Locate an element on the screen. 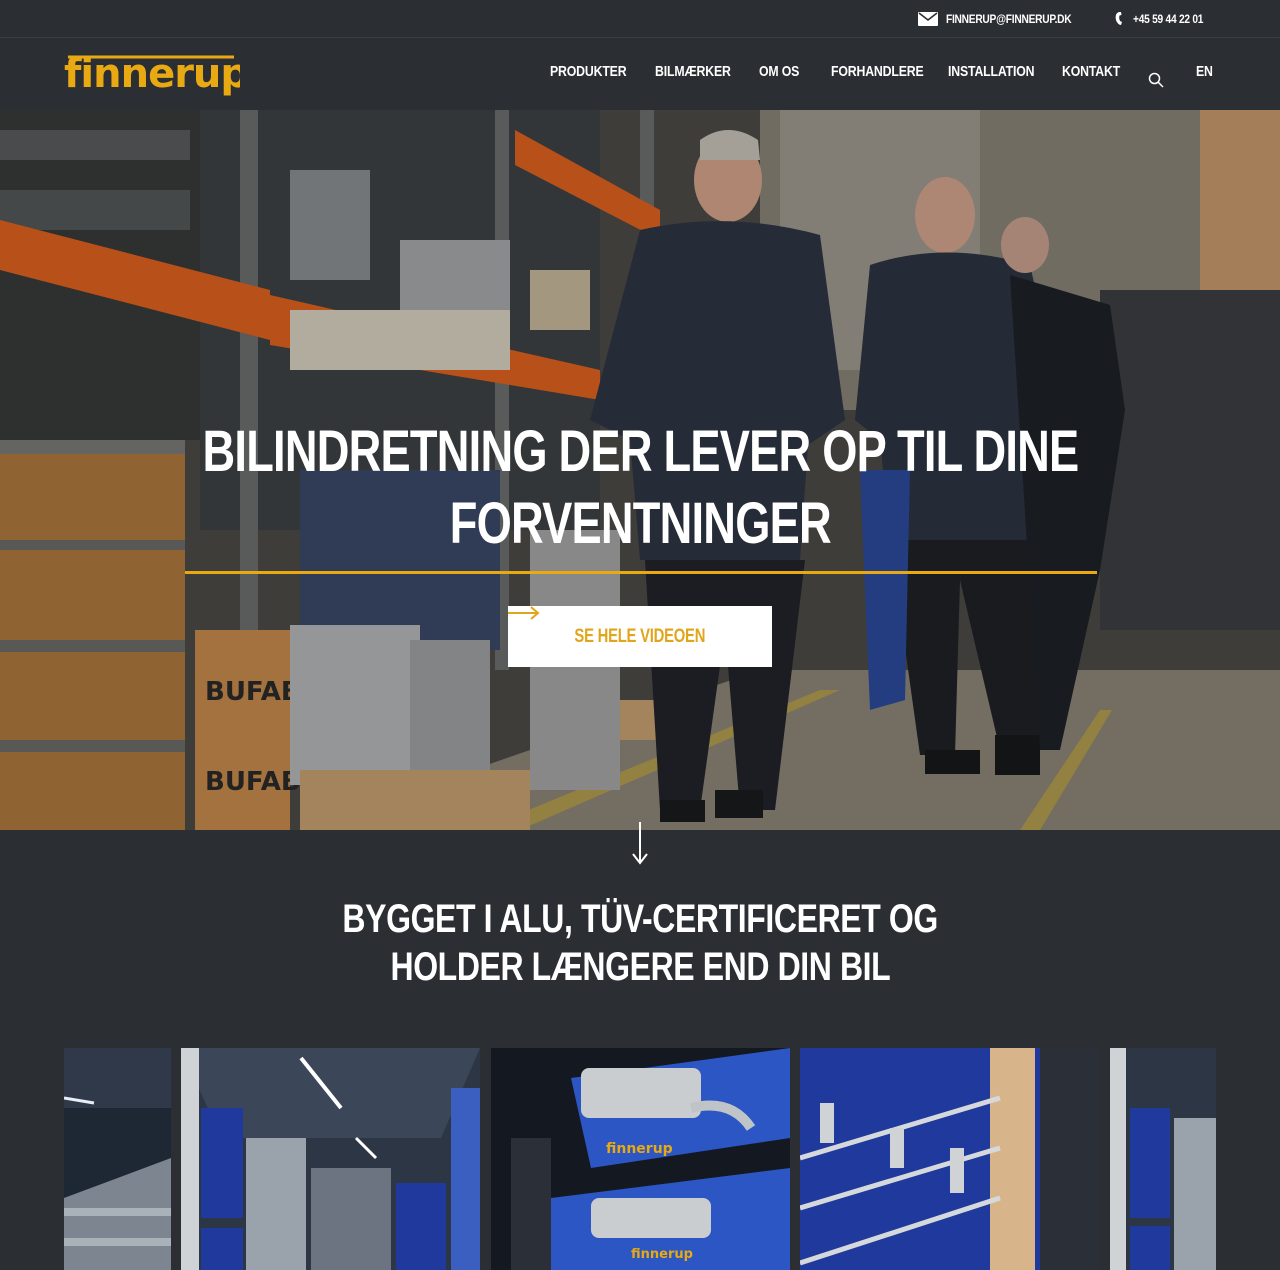  watch-video-button: SE HELE VIDEOEN is located at coordinates (640, 636).